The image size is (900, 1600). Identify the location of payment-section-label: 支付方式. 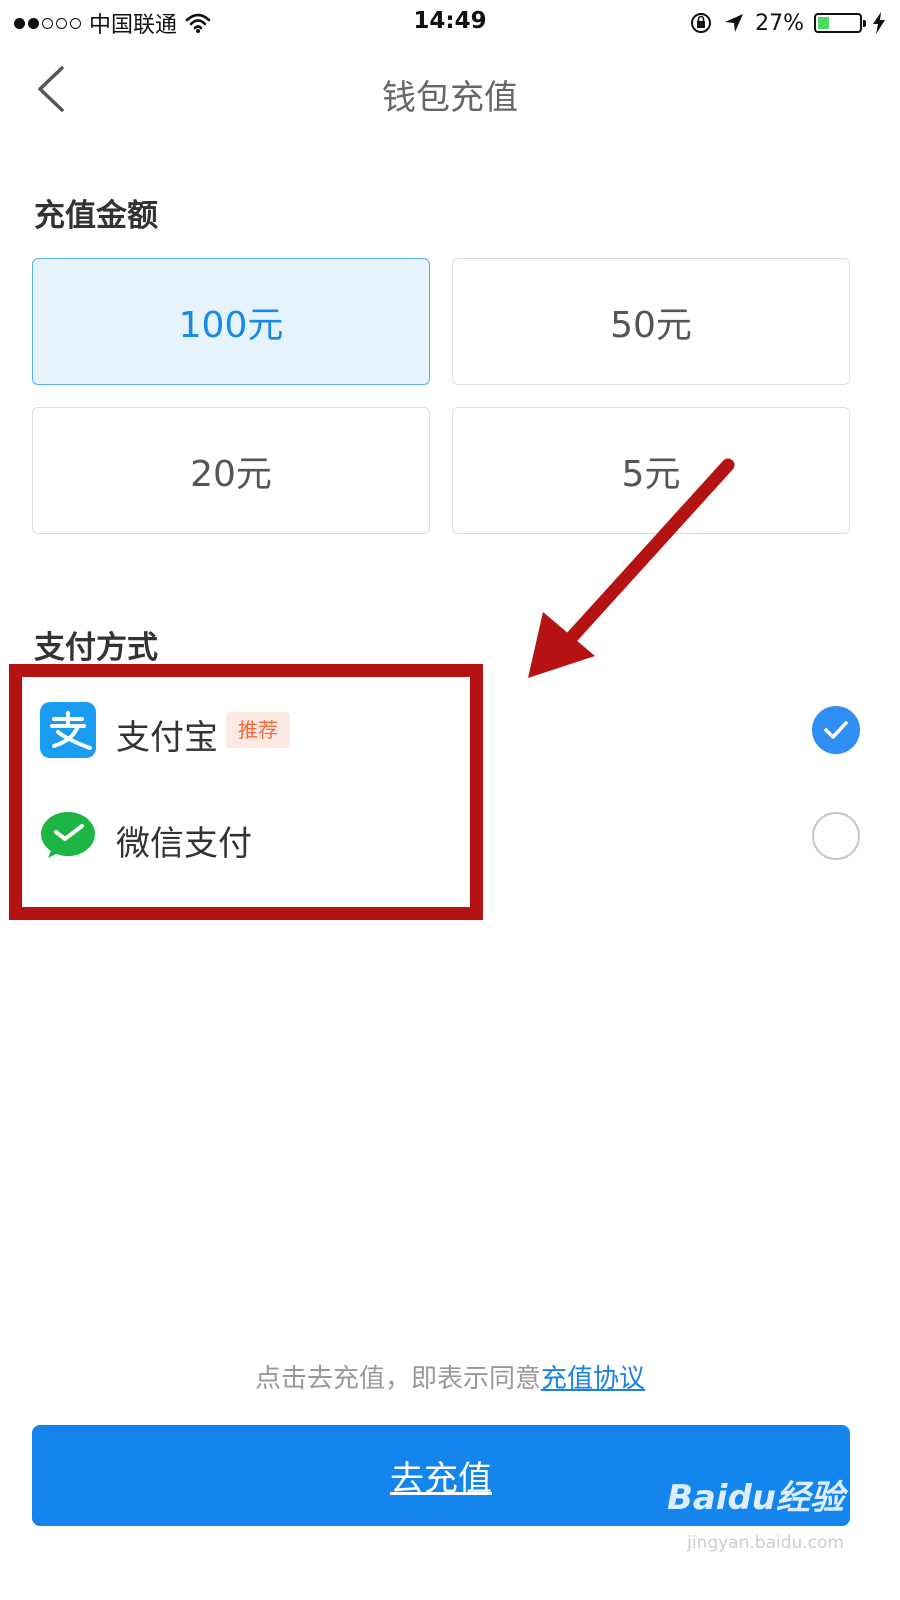
(96, 648).